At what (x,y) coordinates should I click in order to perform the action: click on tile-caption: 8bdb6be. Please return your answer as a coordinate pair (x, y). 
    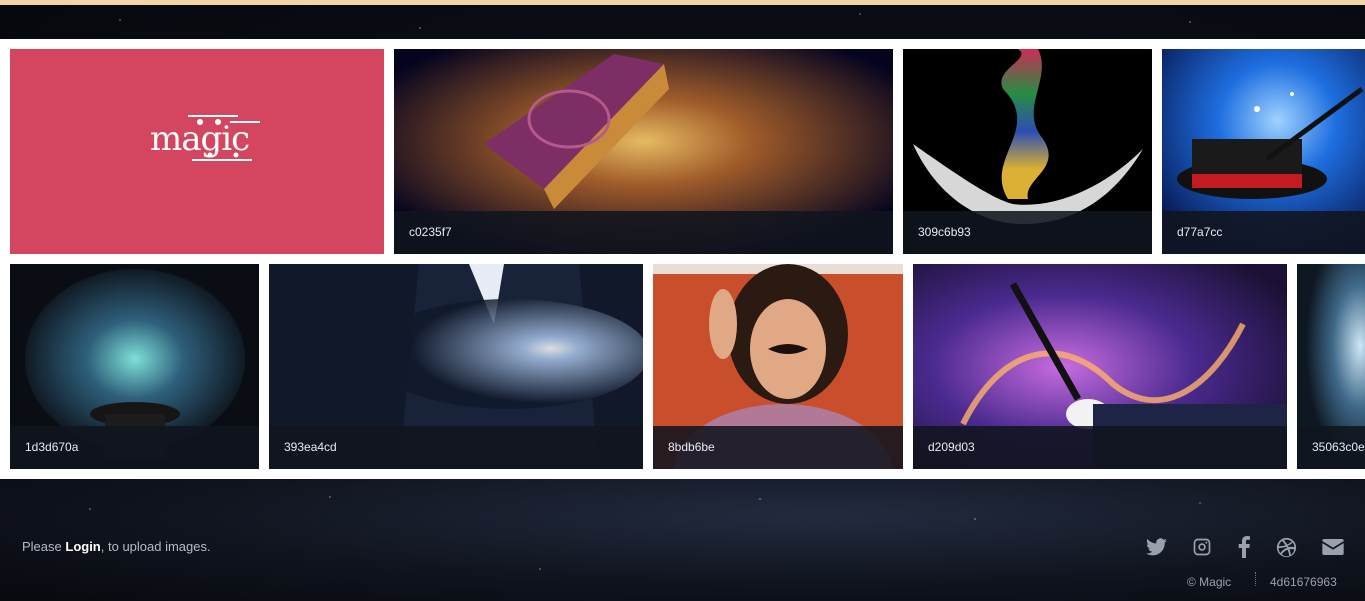
    Looking at the image, I should click on (778, 447).